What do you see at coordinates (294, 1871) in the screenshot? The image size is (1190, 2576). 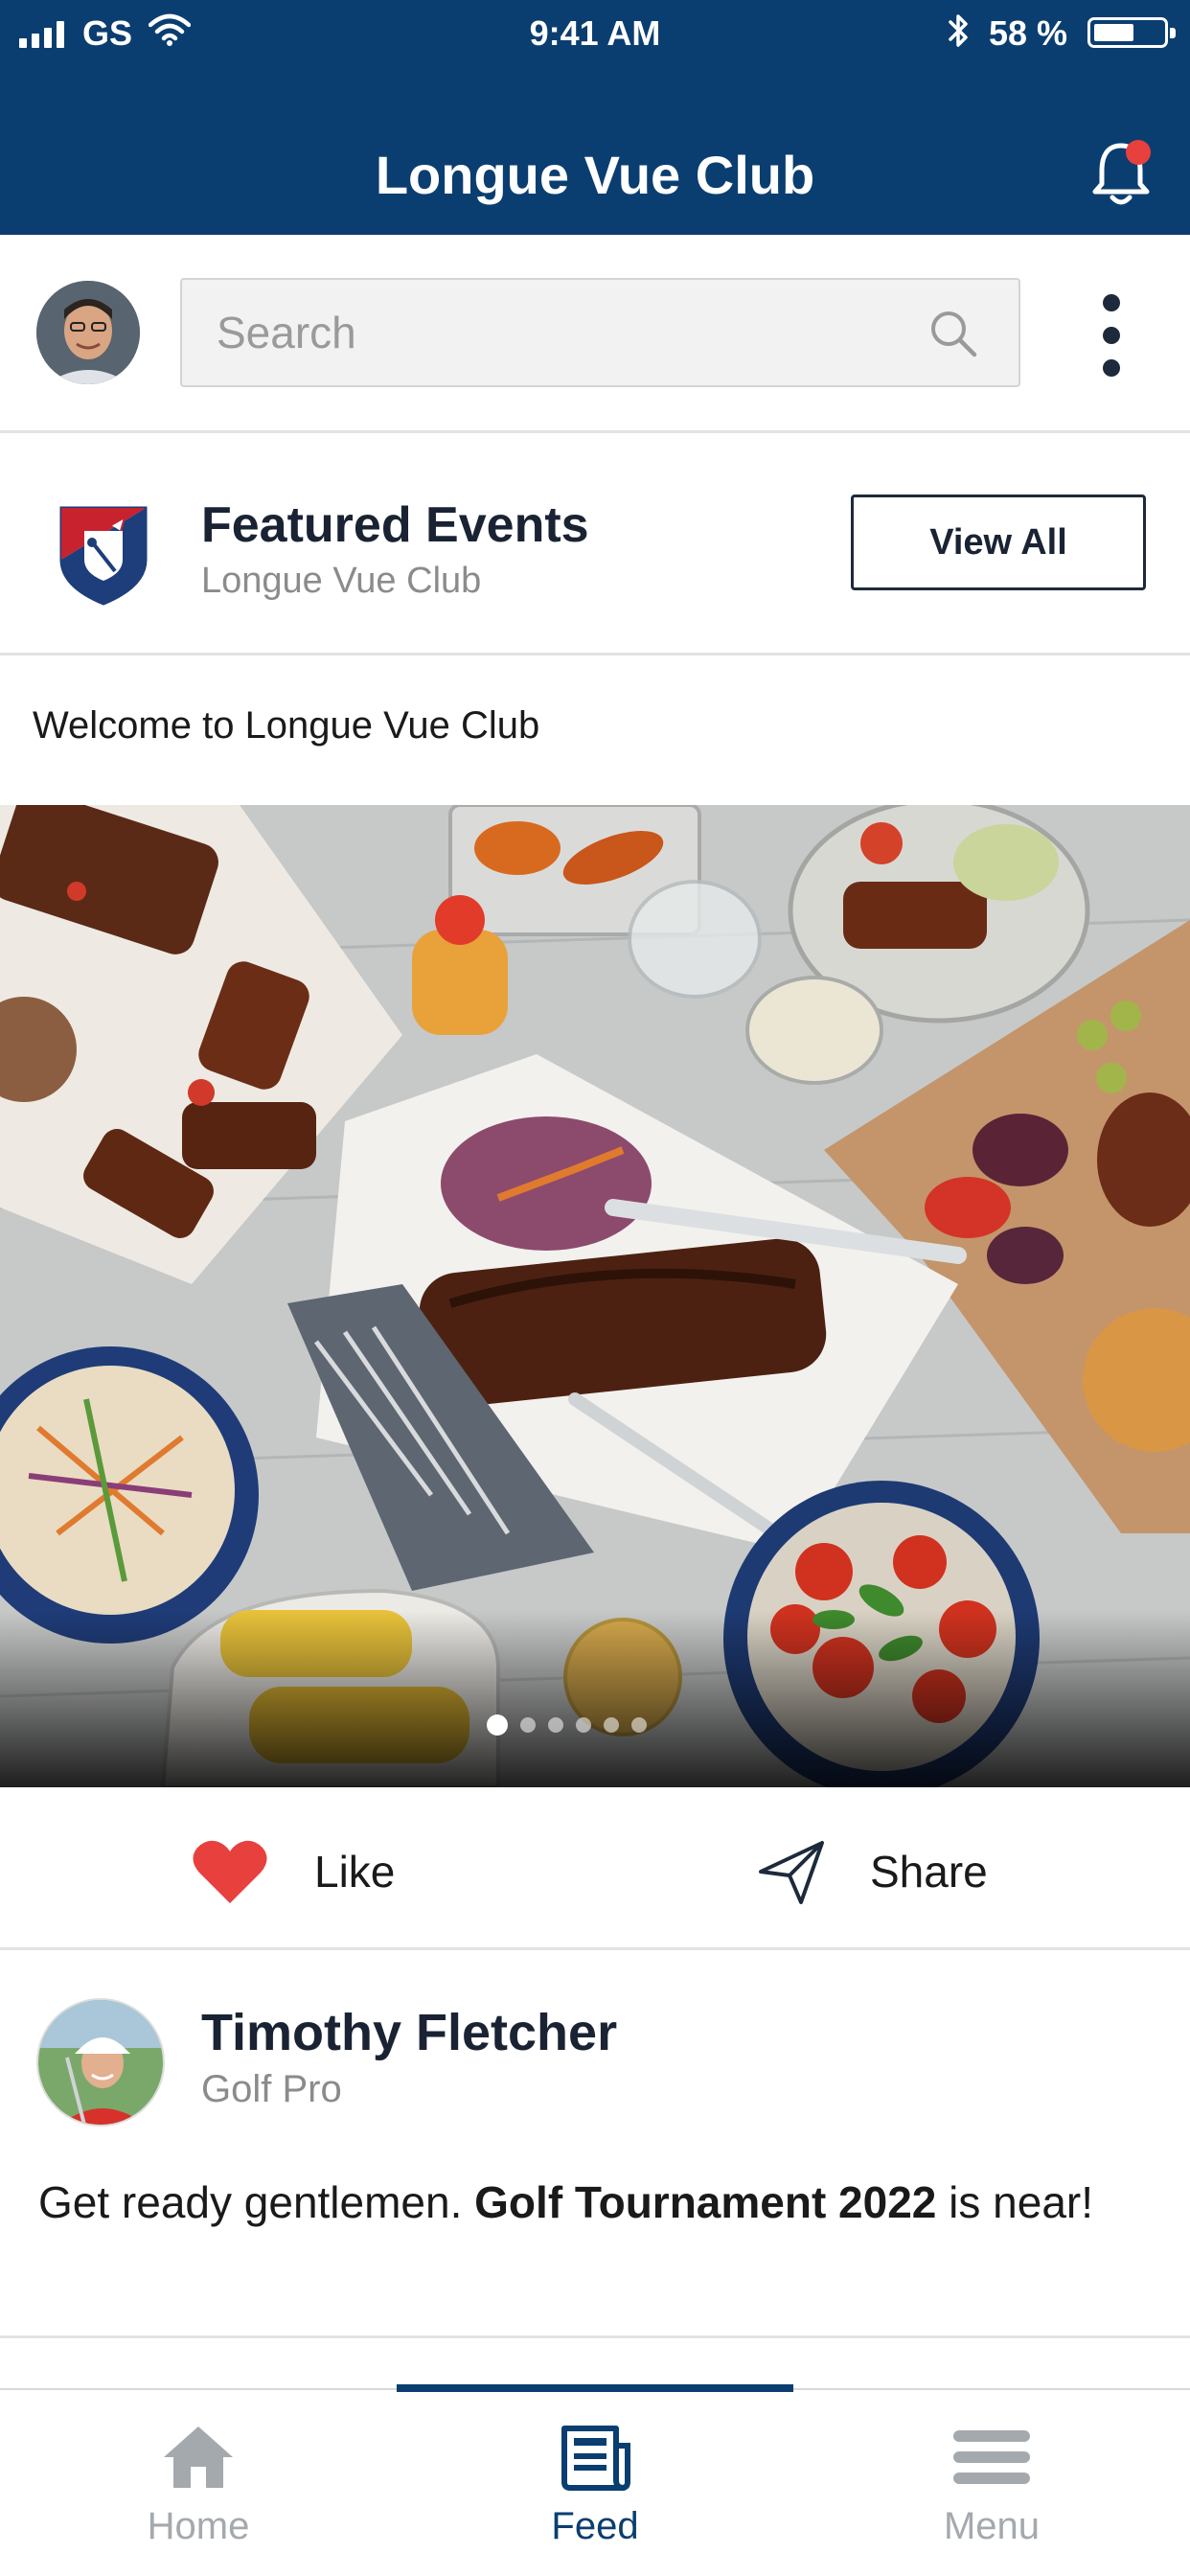 I see `like-button: Like` at bounding box center [294, 1871].